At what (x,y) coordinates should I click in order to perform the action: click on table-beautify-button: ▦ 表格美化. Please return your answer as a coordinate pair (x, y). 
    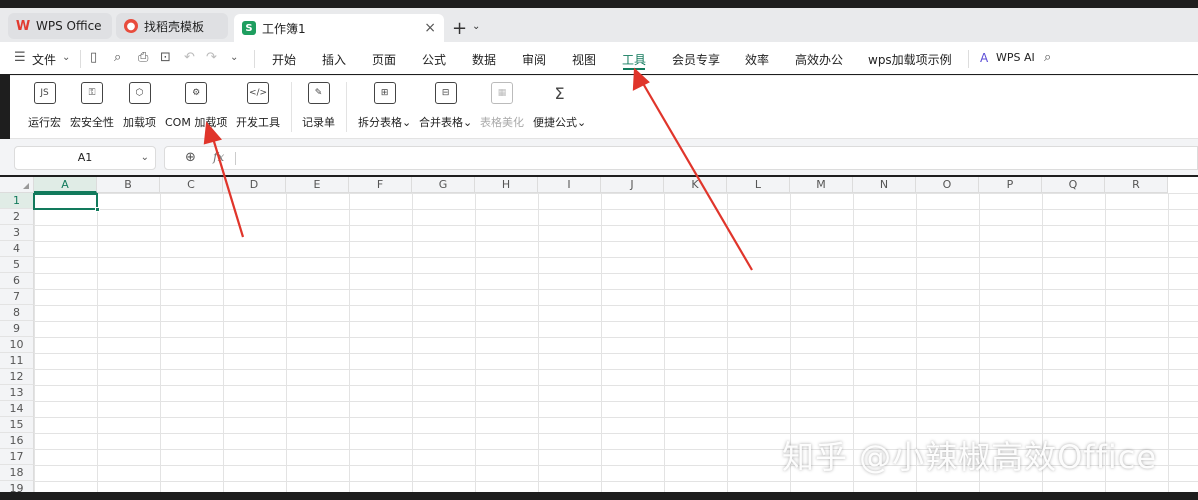
    Looking at the image, I should click on (502, 106).